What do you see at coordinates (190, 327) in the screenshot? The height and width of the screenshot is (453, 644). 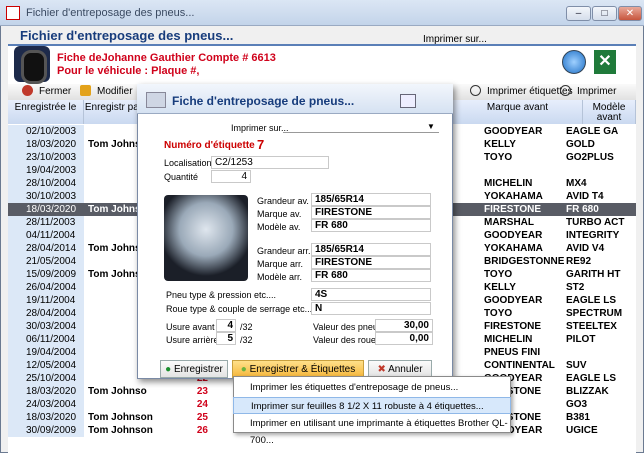 I see `wear-front-label: Usure avant` at bounding box center [190, 327].